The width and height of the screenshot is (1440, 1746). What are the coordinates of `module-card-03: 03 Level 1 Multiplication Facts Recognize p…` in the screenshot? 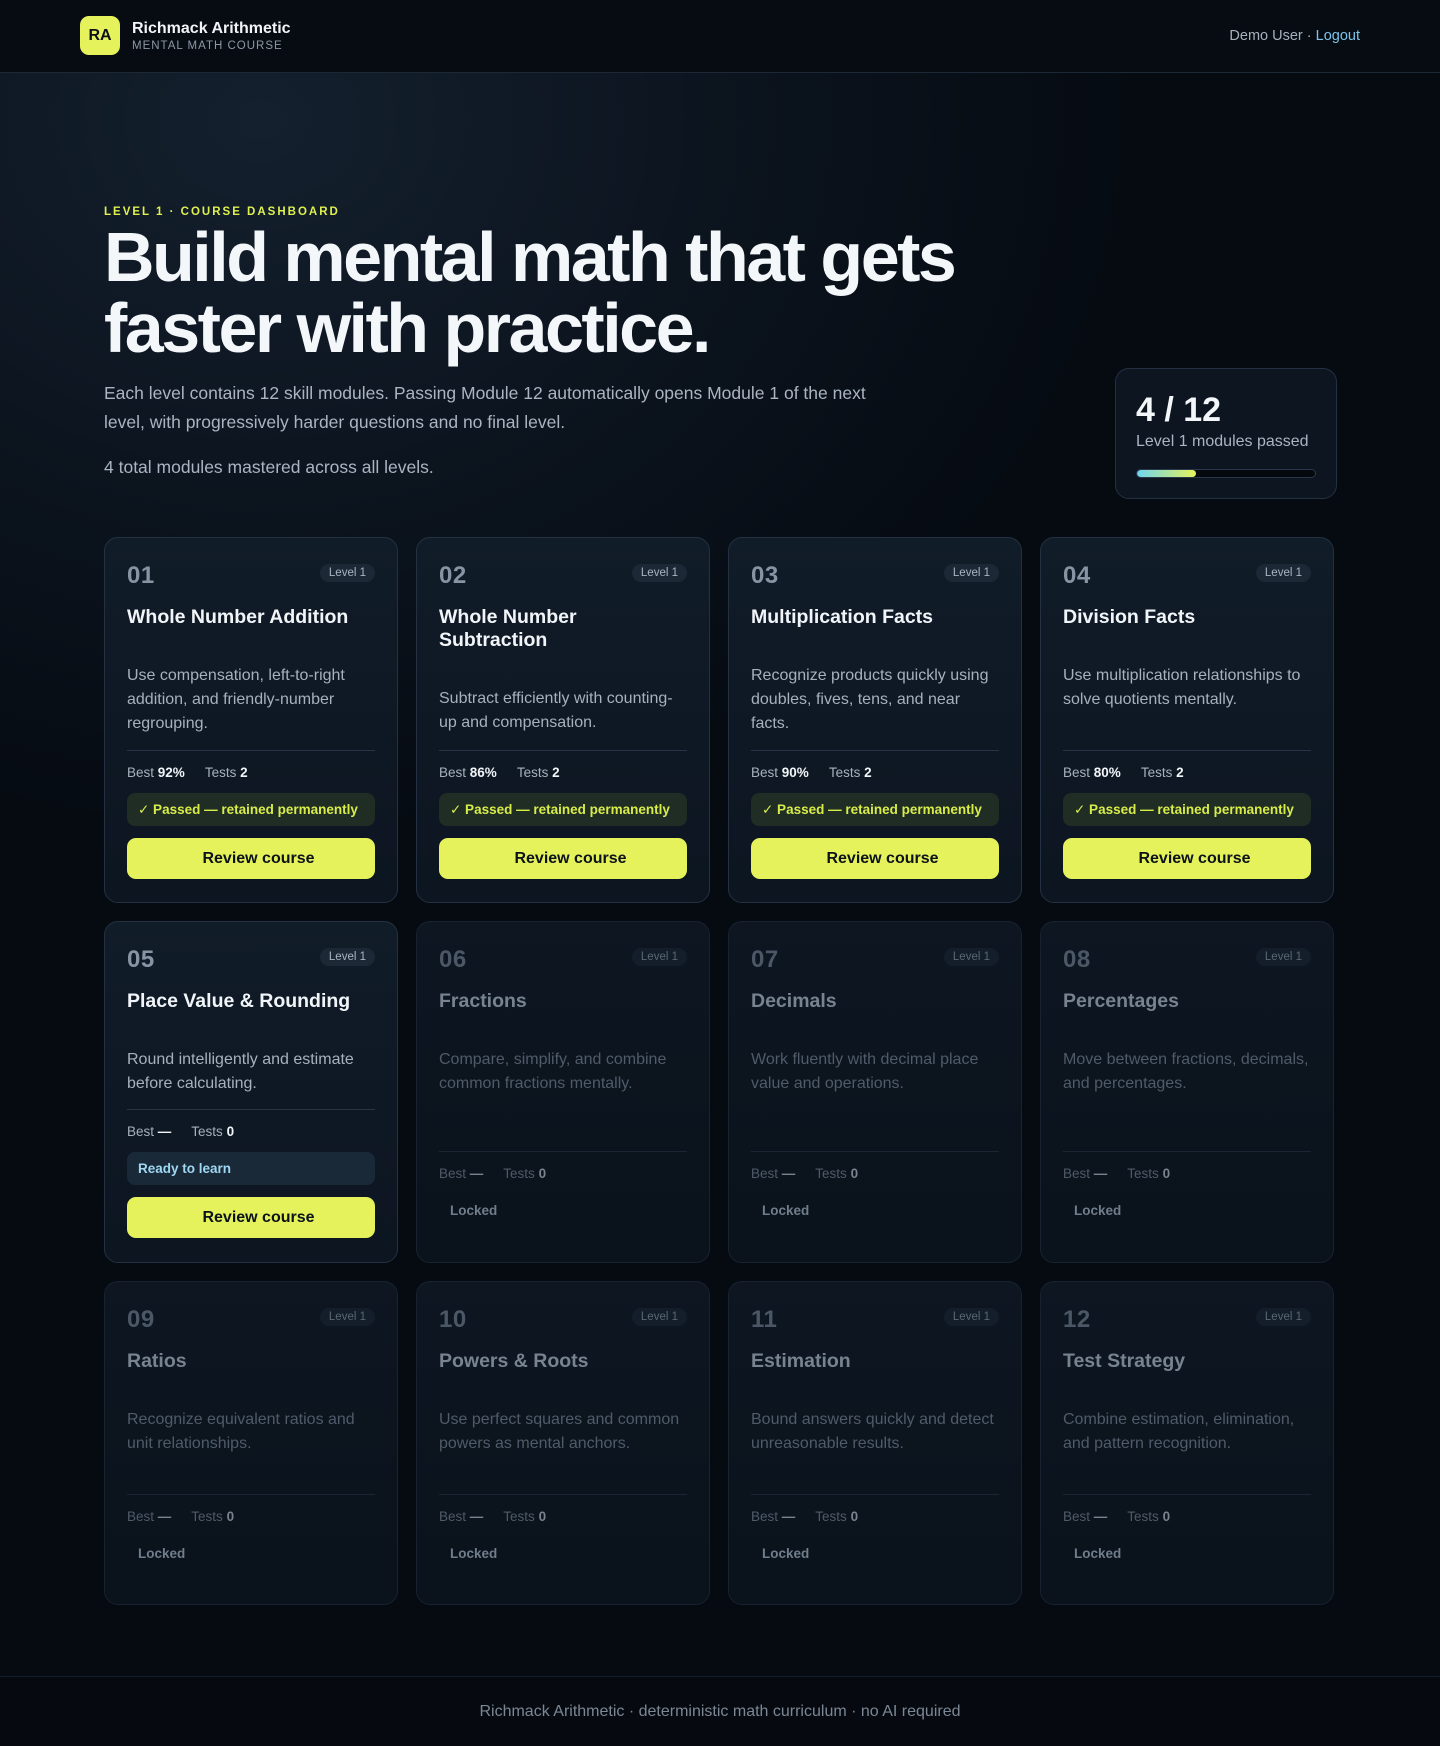 It's located at (875, 720).